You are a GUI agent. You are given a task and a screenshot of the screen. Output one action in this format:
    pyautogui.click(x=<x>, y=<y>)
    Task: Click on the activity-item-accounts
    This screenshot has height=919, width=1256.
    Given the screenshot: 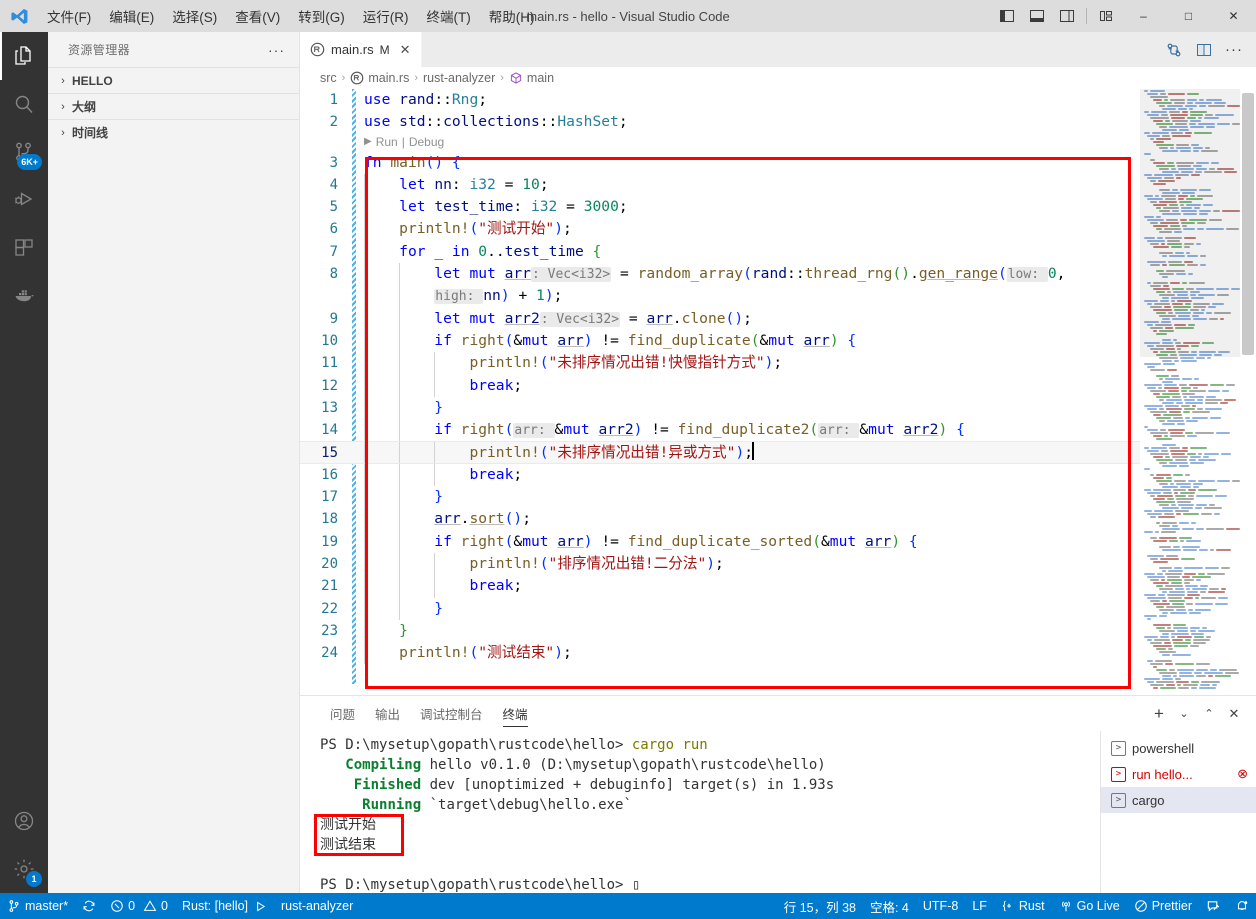 What is the action you would take?
    pyautogui.click(x=24, y=821)
    